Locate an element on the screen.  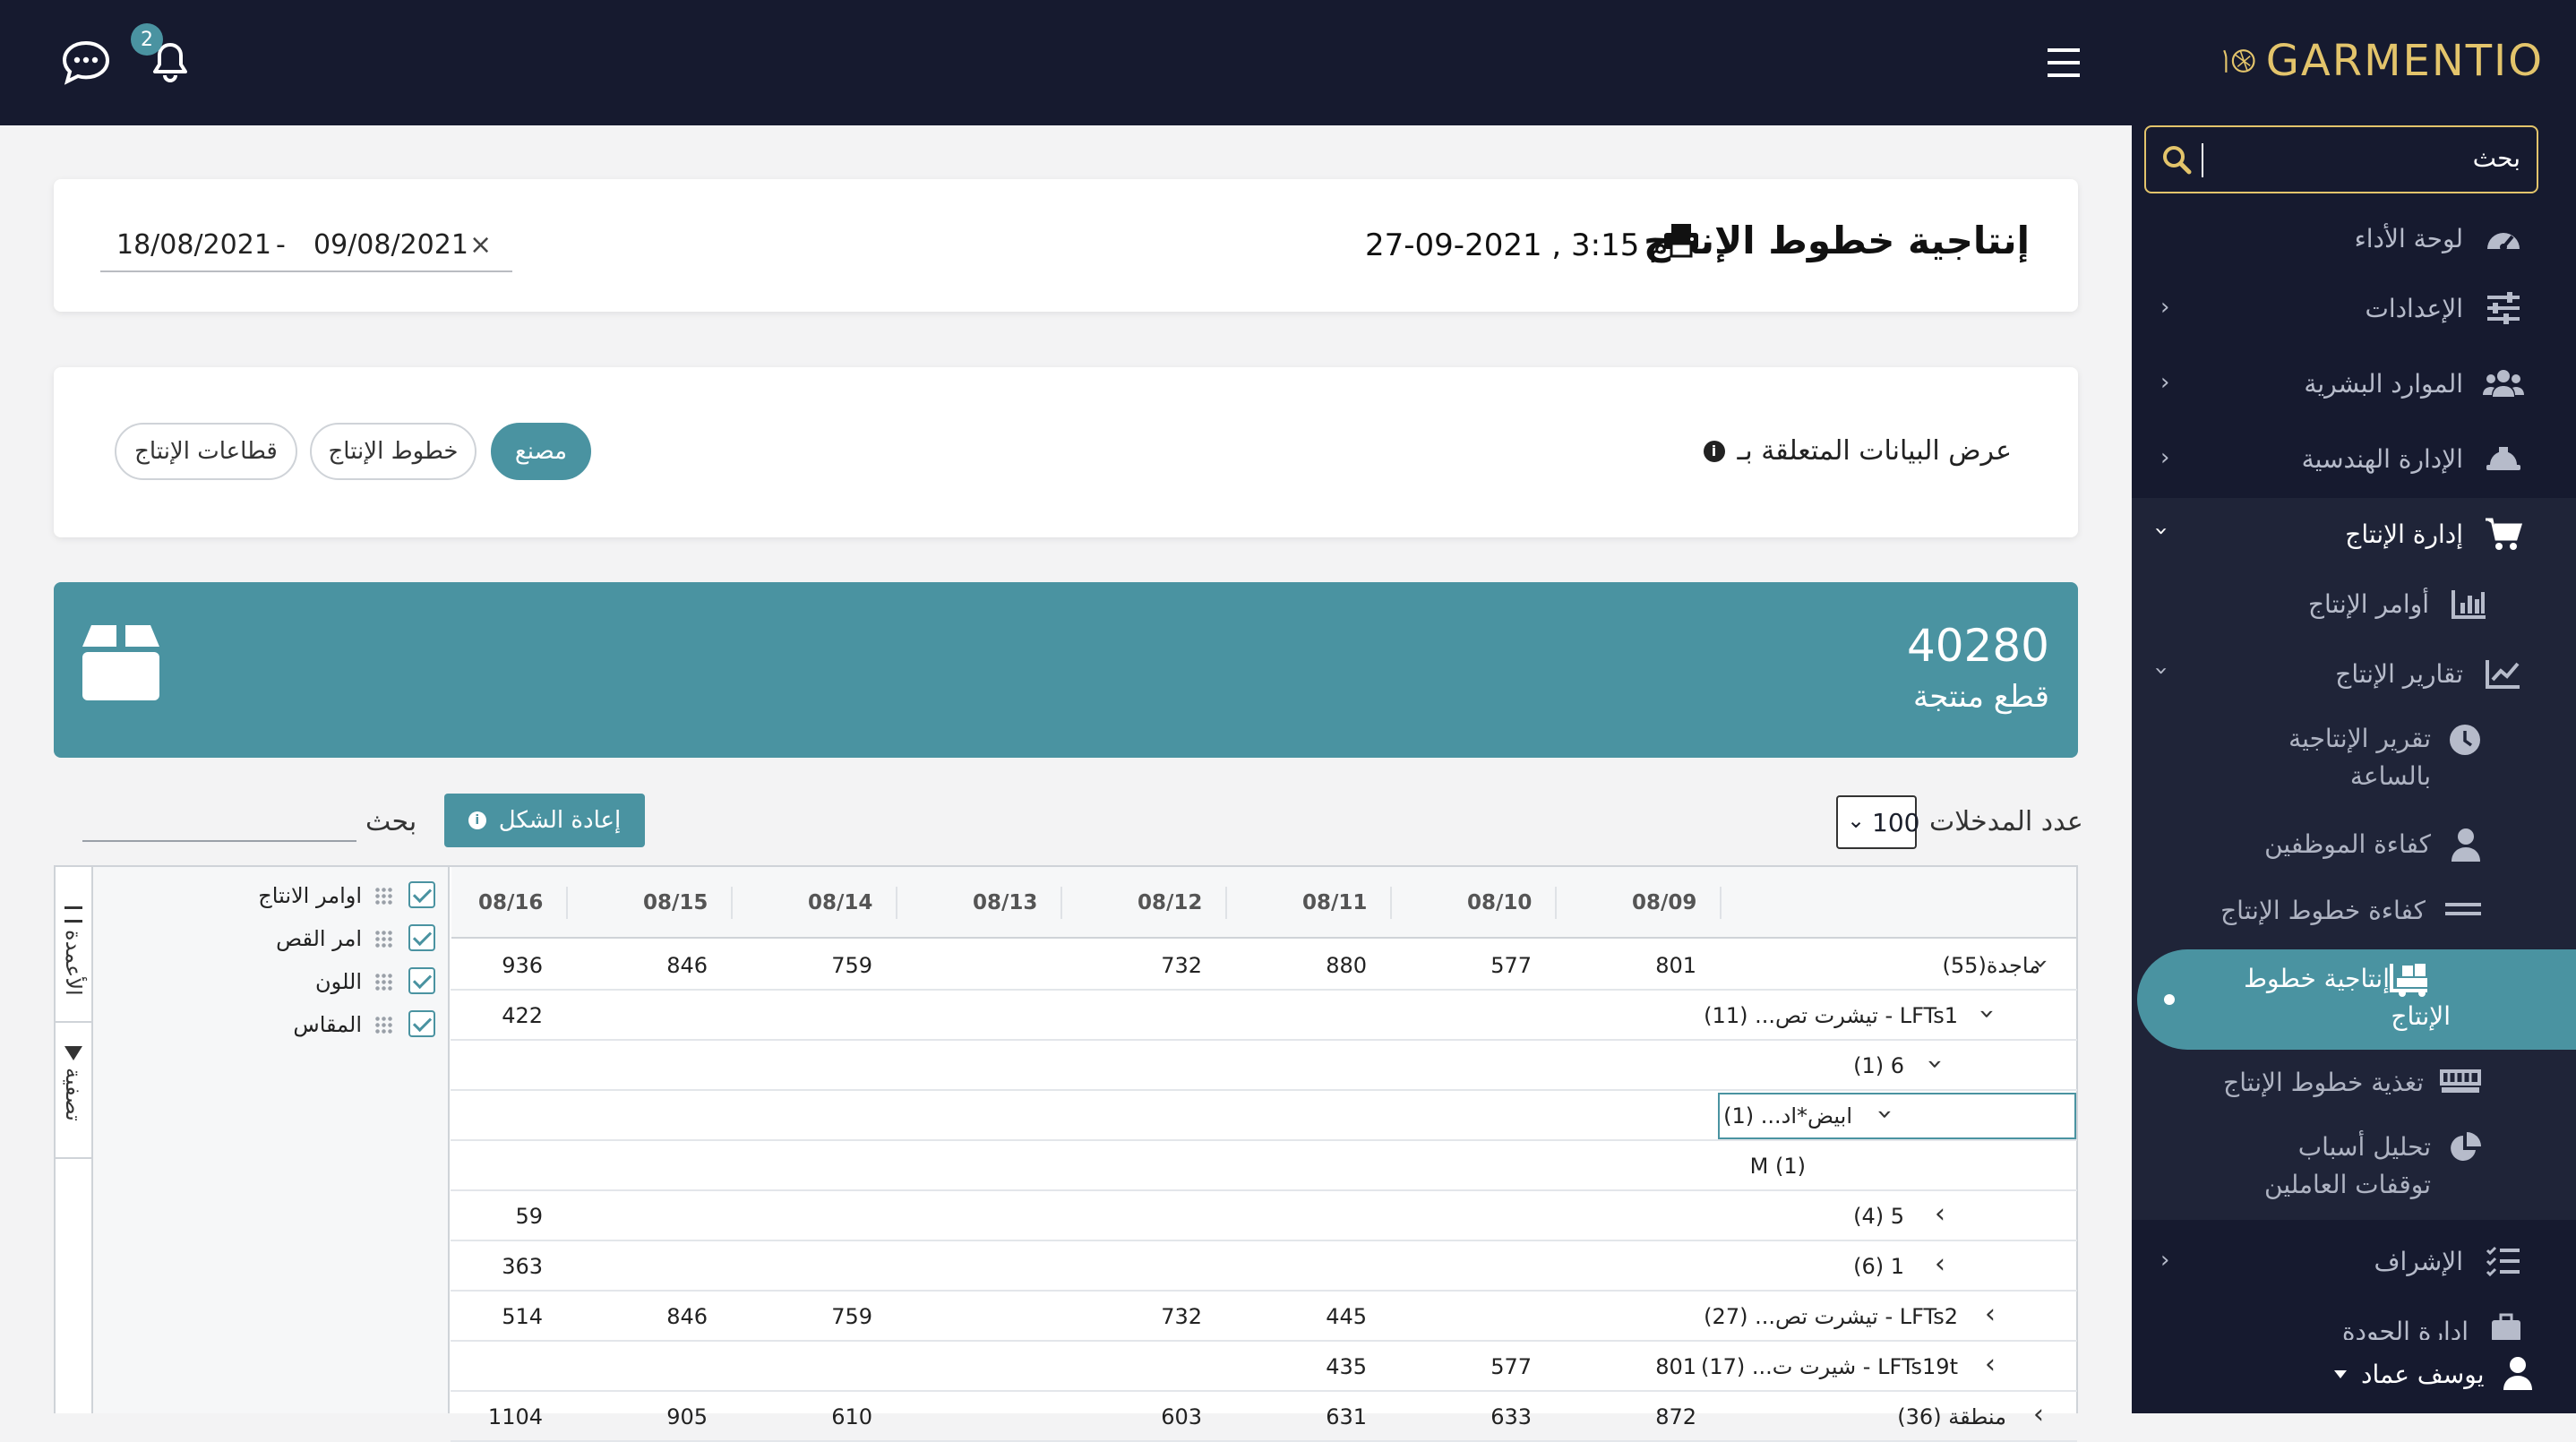
column-header: 08/13 is located at coordinates (1005, 902).